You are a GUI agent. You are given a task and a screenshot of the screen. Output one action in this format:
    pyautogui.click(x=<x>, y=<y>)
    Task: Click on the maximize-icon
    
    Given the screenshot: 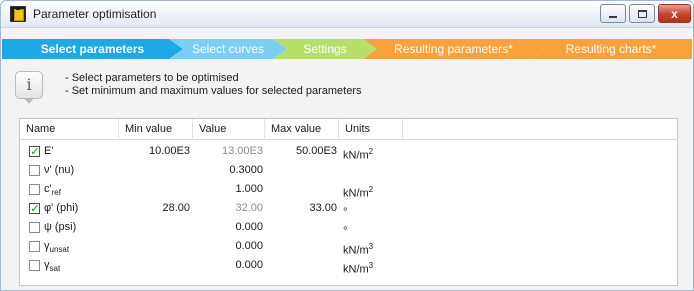 What is the action you would take?
    pyautogui.click(x=642, y=13)
    